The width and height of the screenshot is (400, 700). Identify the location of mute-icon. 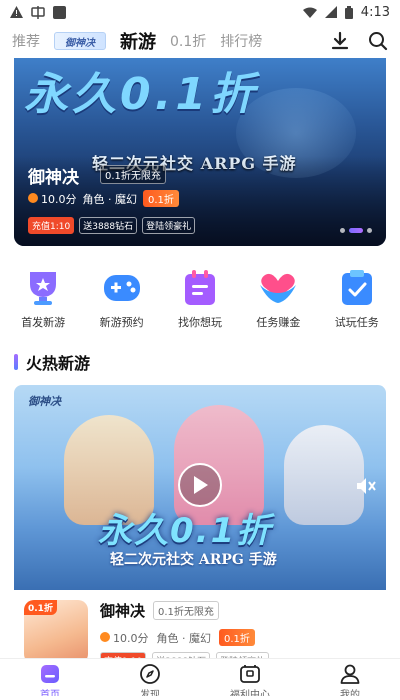
(366, 486).